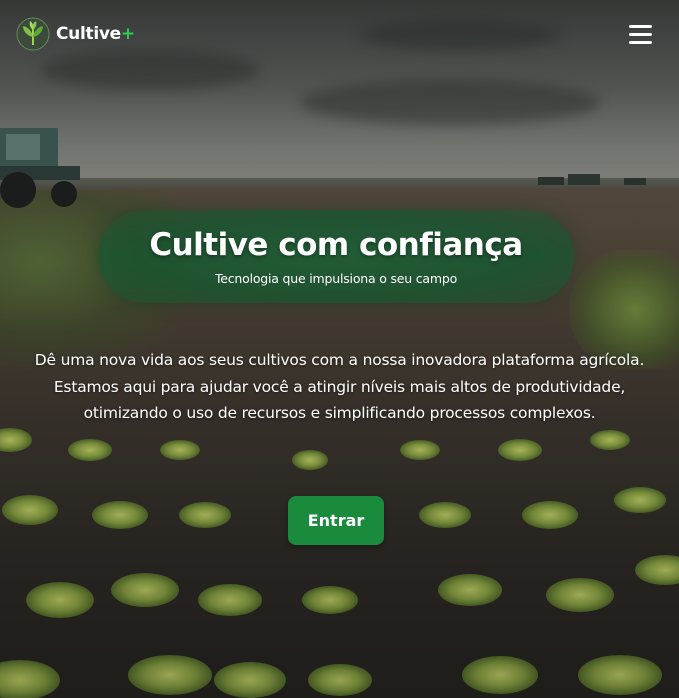 Image resolution: width=679 pixels, height=698 pixels. I want to click on logo-text: Cultive, so click(88, 34).